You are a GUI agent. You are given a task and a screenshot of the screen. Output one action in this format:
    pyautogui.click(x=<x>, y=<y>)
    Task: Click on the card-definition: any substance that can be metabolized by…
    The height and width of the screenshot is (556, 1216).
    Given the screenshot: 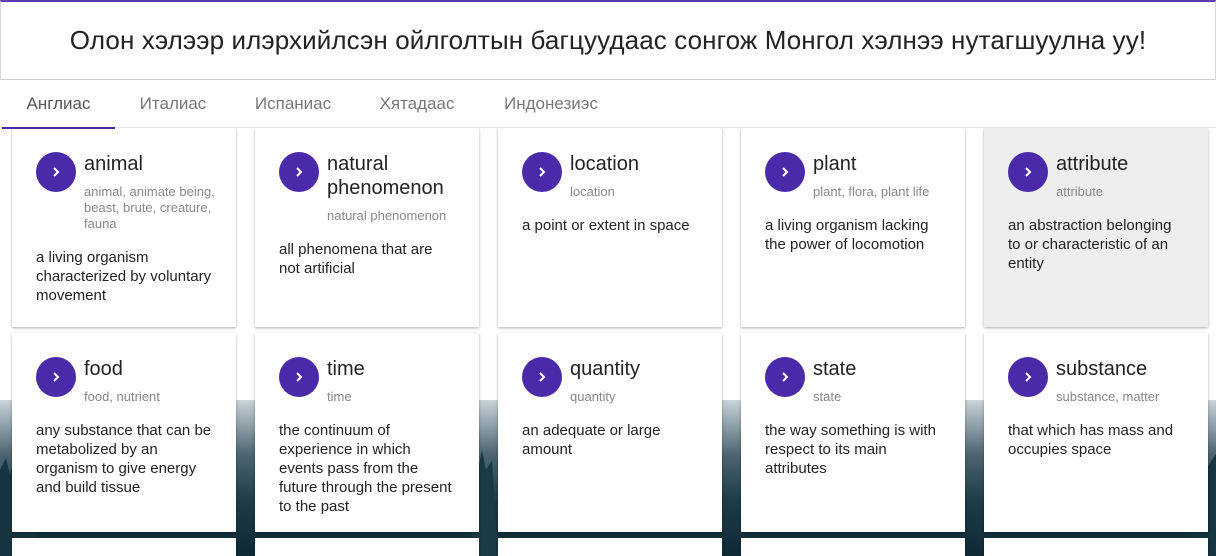 What is the action you would take?
    pyautogui.click(x=124, y=459)
    